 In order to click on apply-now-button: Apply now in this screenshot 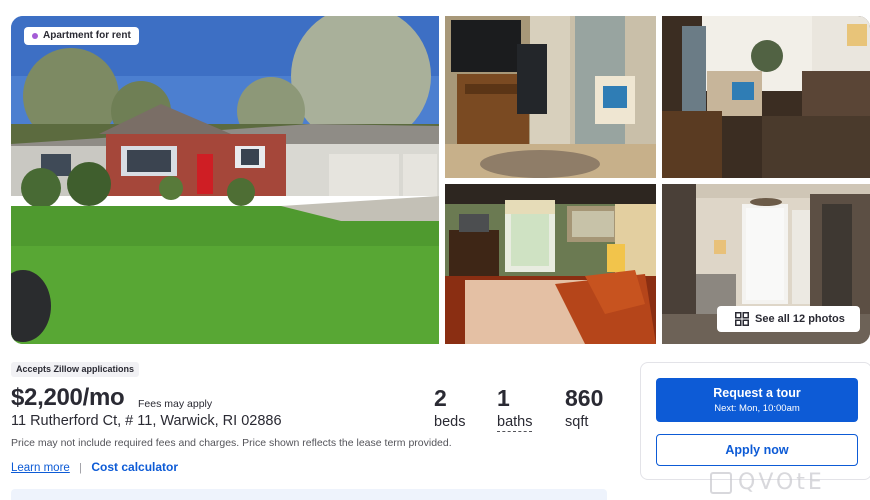, I will do `click(757, 450)`.